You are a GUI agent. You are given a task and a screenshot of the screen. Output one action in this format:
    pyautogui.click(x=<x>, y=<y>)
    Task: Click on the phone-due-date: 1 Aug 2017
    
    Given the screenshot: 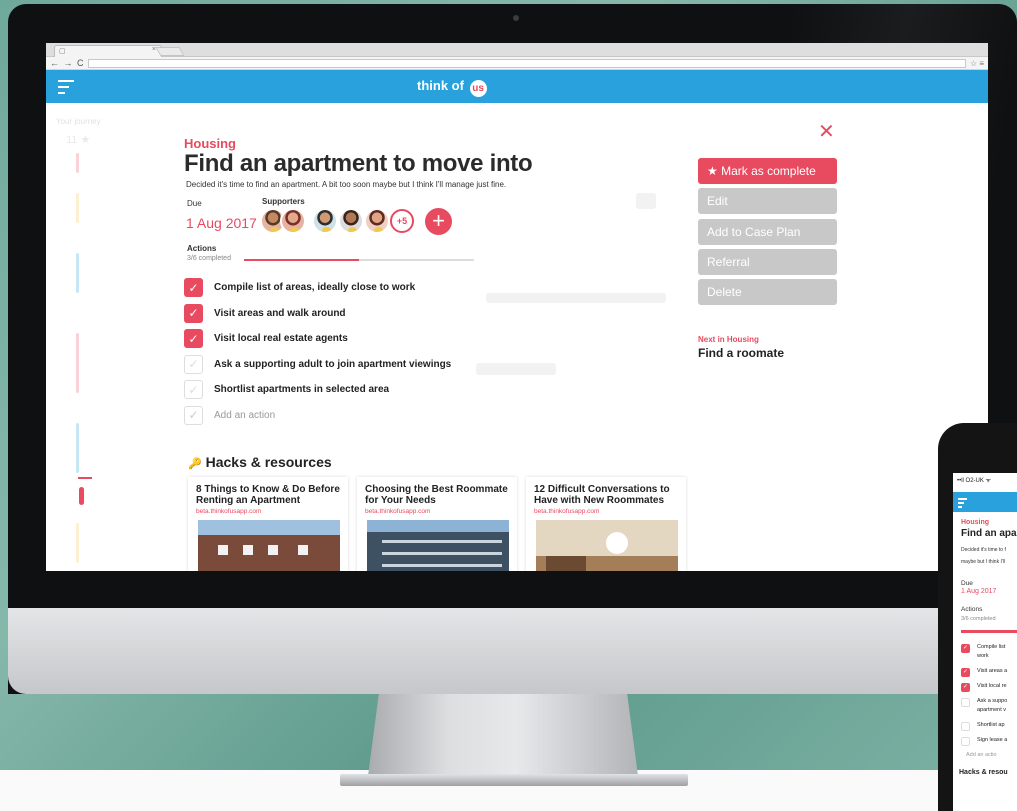 What is the action you would take?
    pyautogui.click(x=978, y=591)
    